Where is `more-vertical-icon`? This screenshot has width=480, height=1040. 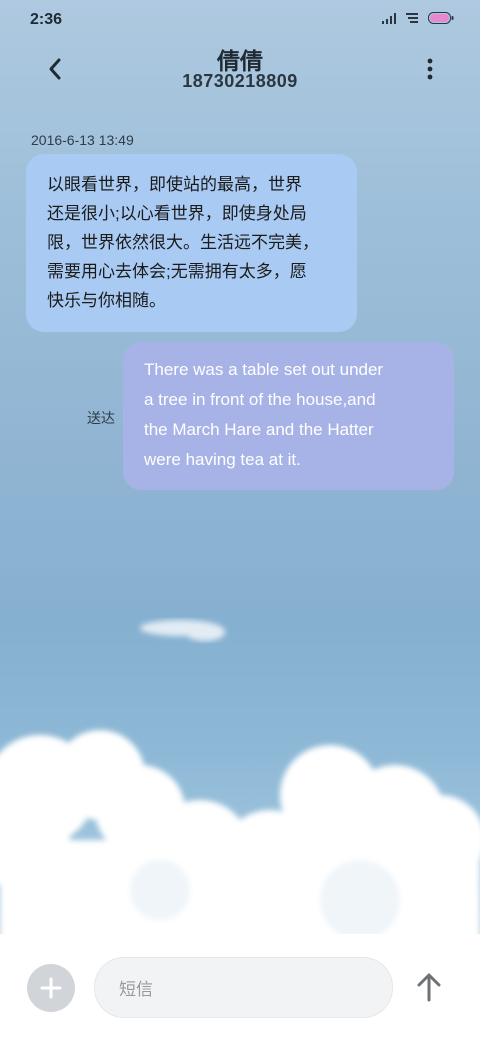 more-vertical-icon is located at coordinates (430, 69).